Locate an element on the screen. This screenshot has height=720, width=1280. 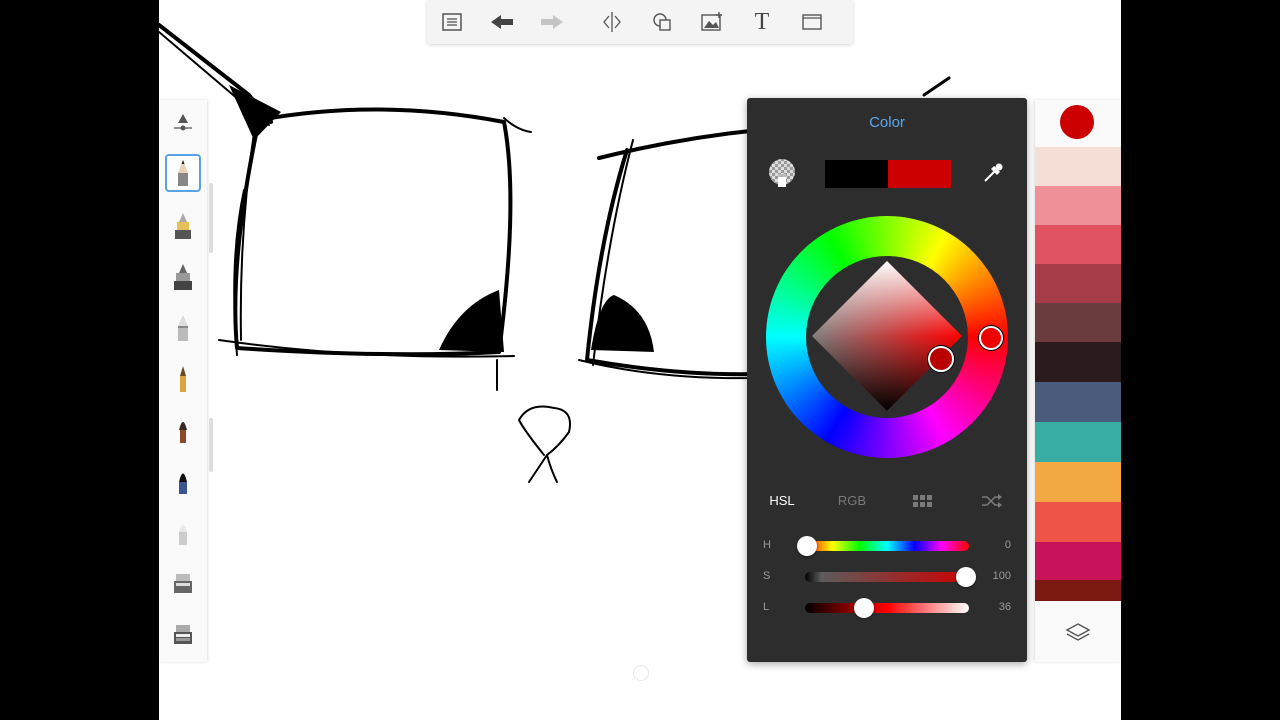
hue-wheel-knob is located at coordinates (991, 338).